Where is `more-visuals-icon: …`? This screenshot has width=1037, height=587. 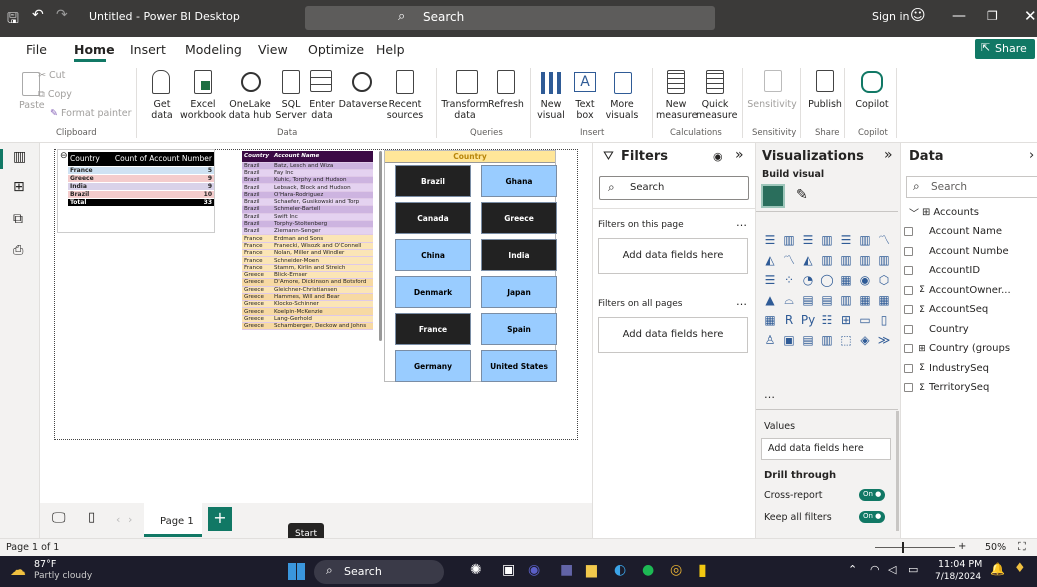 more-visuals-icon: … is located at coordinates (769, 394).